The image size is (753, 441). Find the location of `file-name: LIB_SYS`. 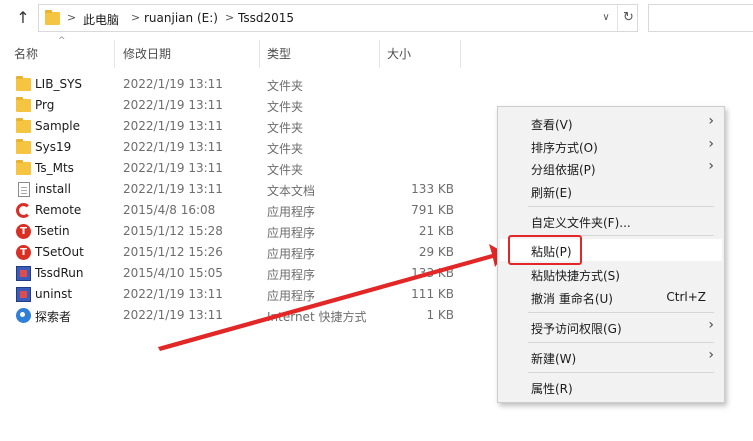

file-name: LIB_SYS is located at coordinates (59, 84).